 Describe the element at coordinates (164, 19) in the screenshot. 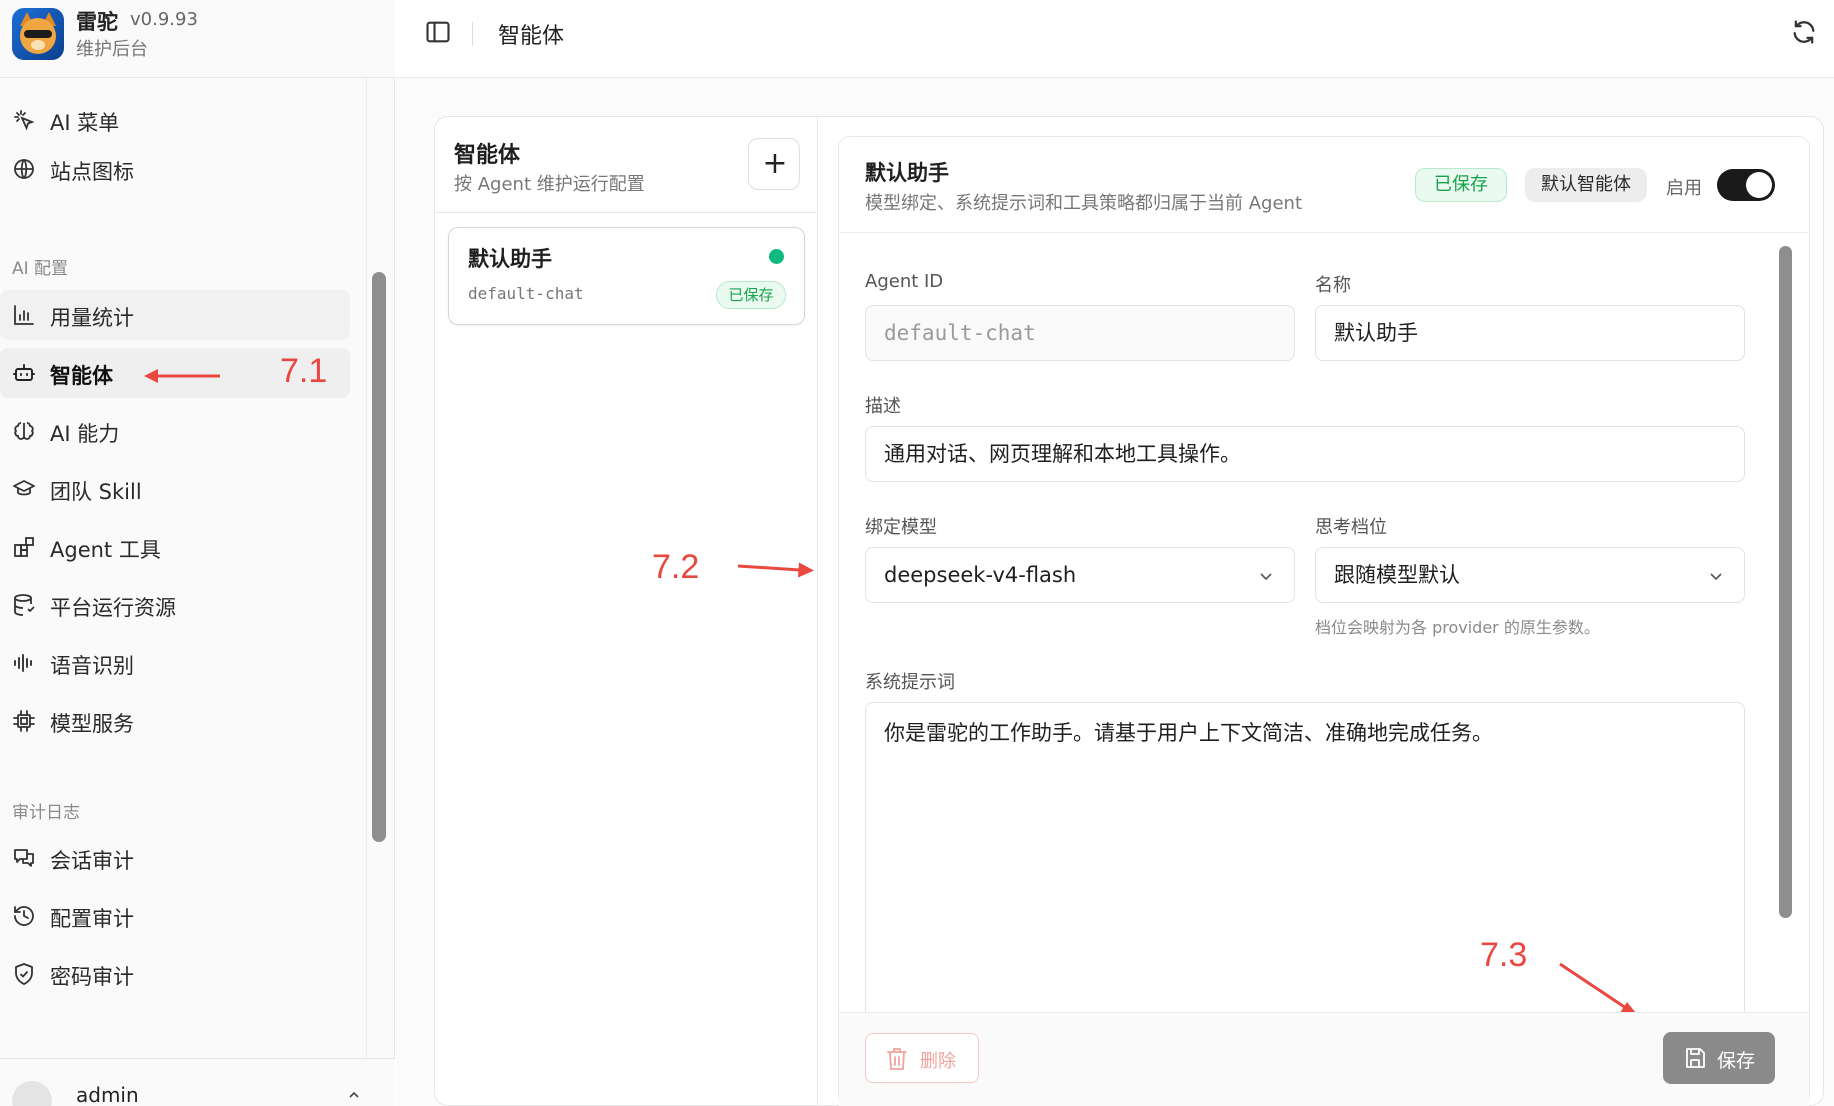

I see `brand-version: v0.9.93` at that location.